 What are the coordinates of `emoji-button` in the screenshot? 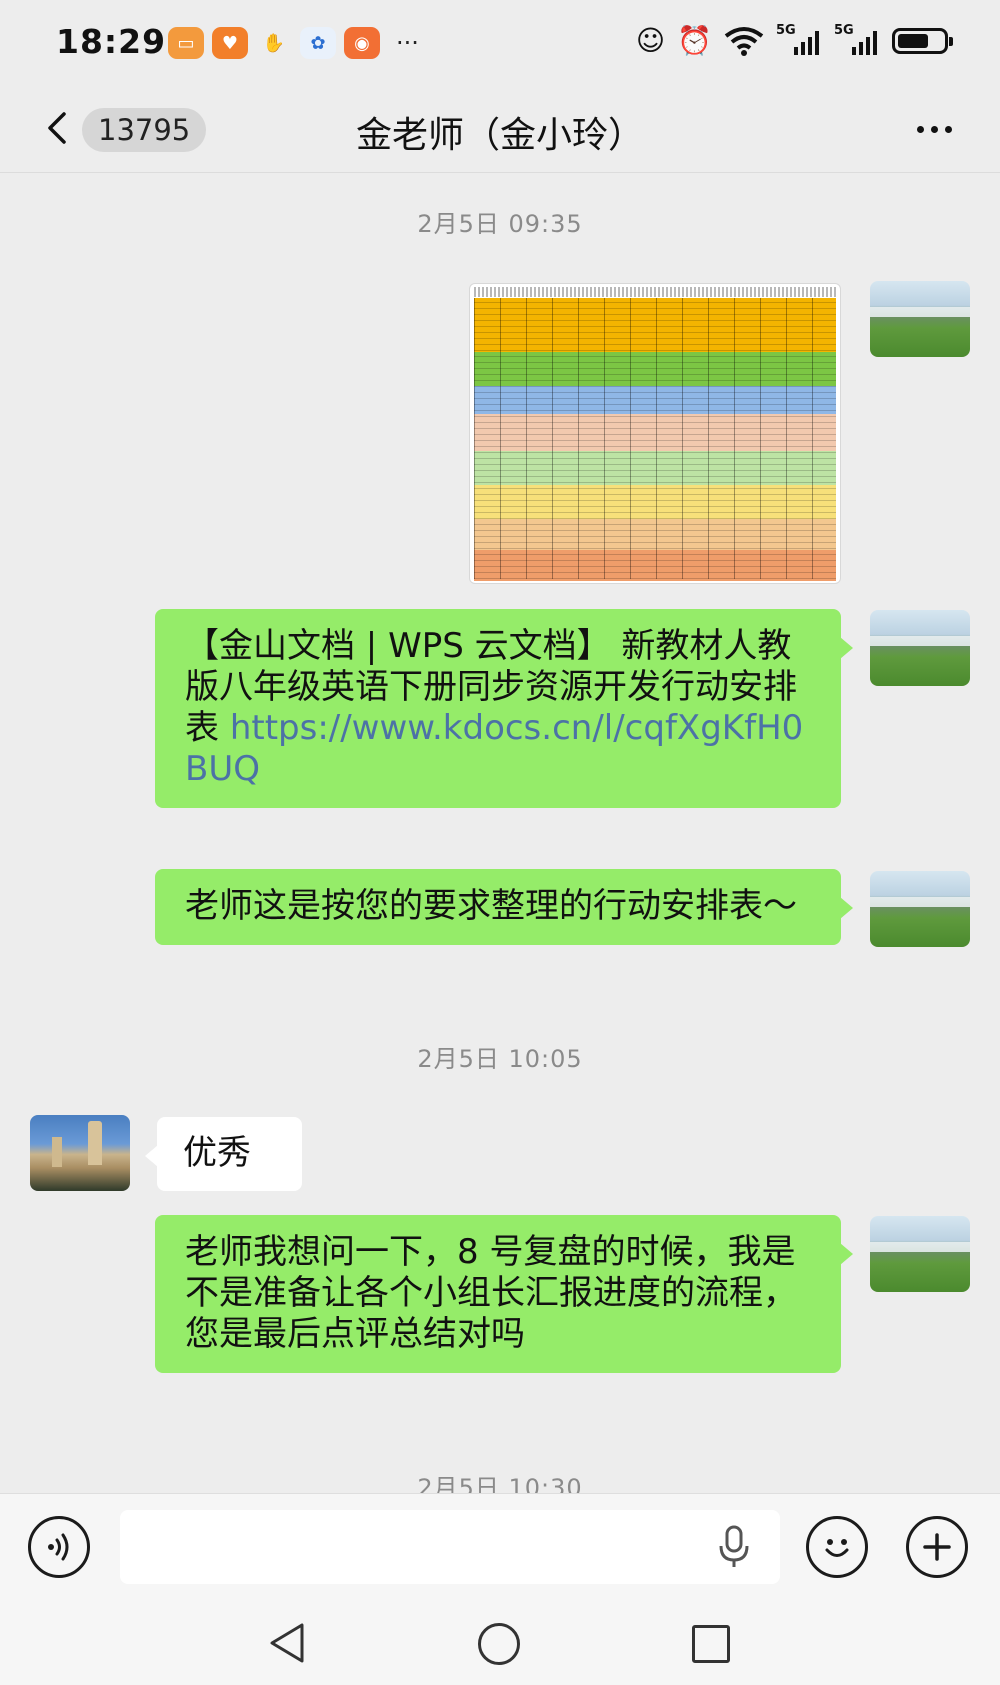 It's located at (837, 1547).